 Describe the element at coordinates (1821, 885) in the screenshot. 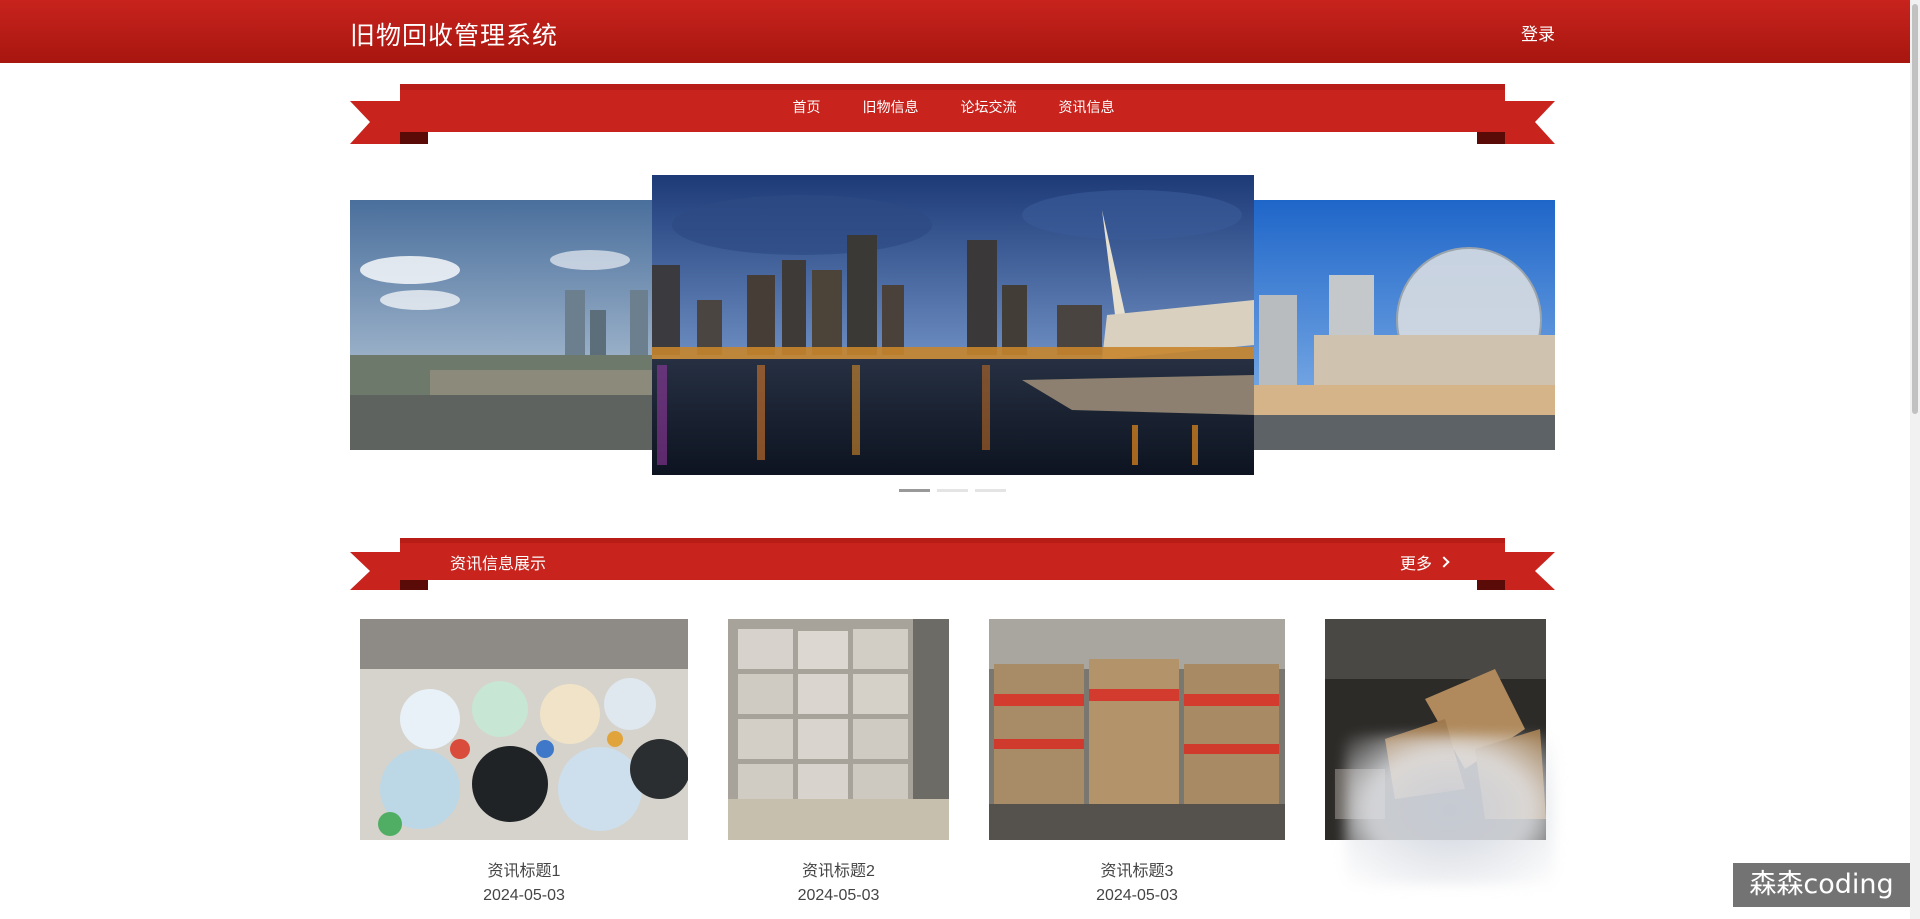

I see `watermark: 森森coding` at that location.